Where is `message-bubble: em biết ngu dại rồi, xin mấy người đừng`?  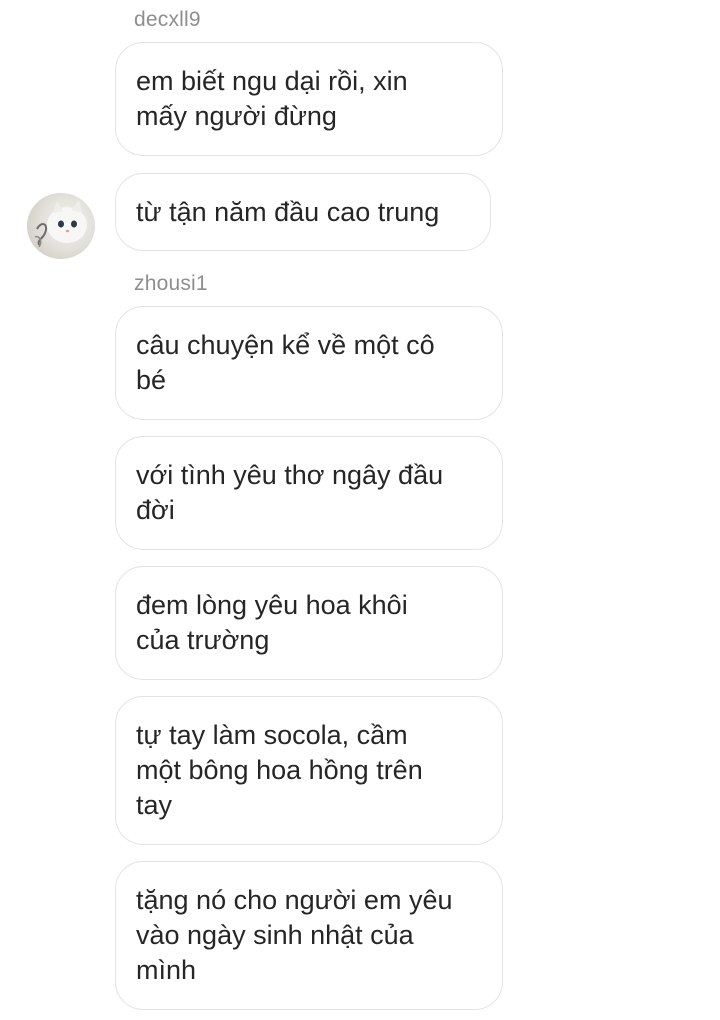
message-bubble: em biết ngu dại rồi, xin mấy người đừng is located at coordinates (309, 99).